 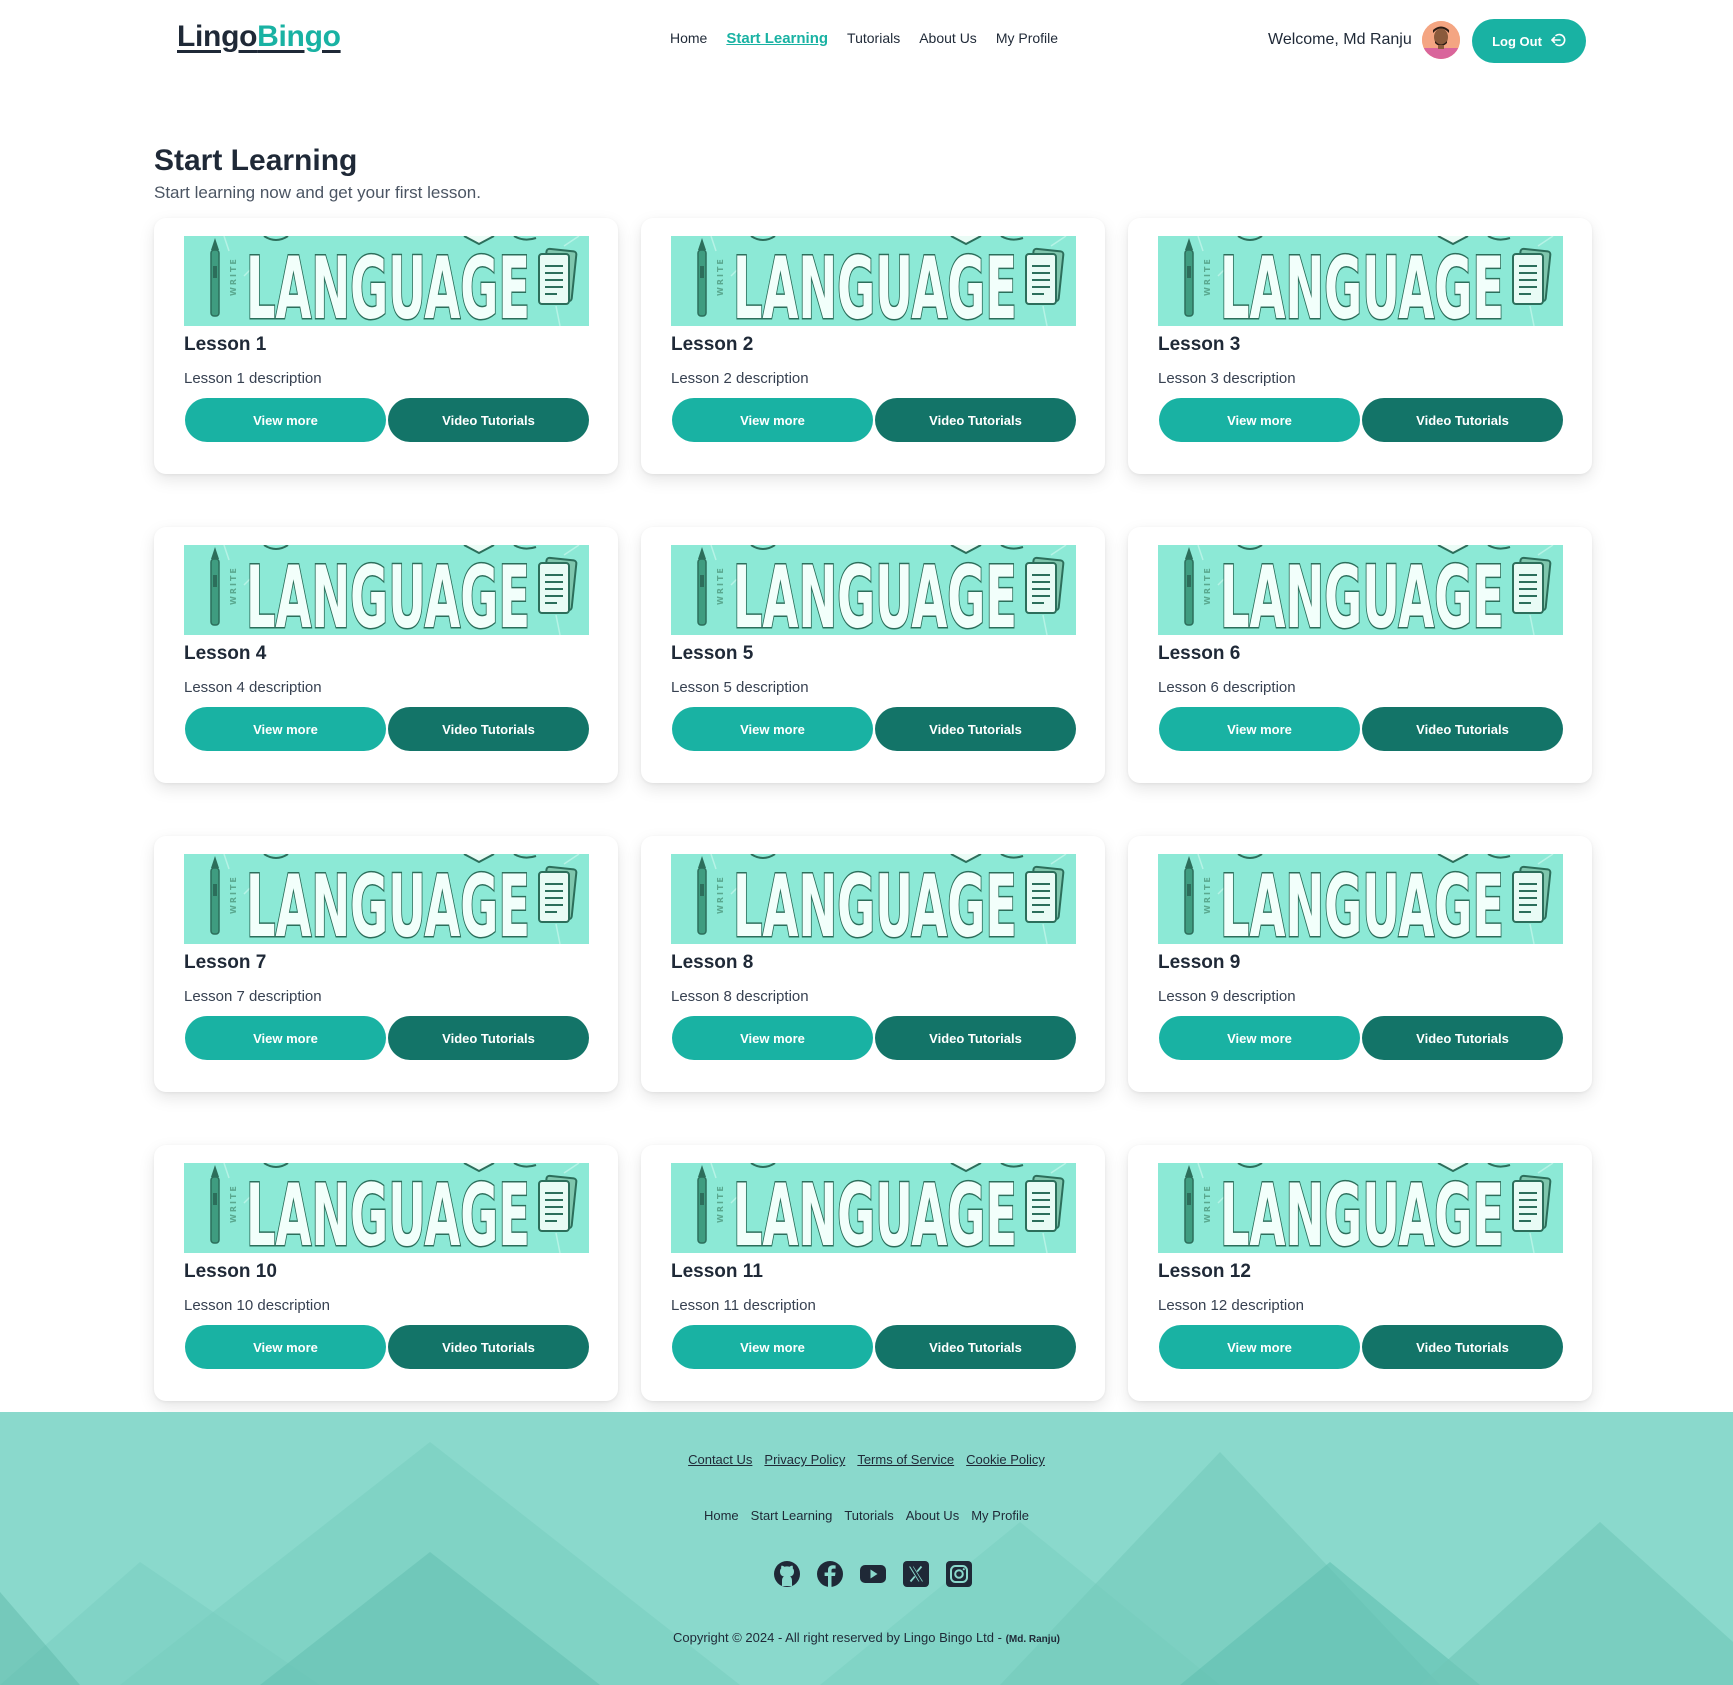 What do you see at coordinates (1204, 1271) in the screenshot?
I see `lesson-title: Lesson 12` at bounding box center [1204, 1271].